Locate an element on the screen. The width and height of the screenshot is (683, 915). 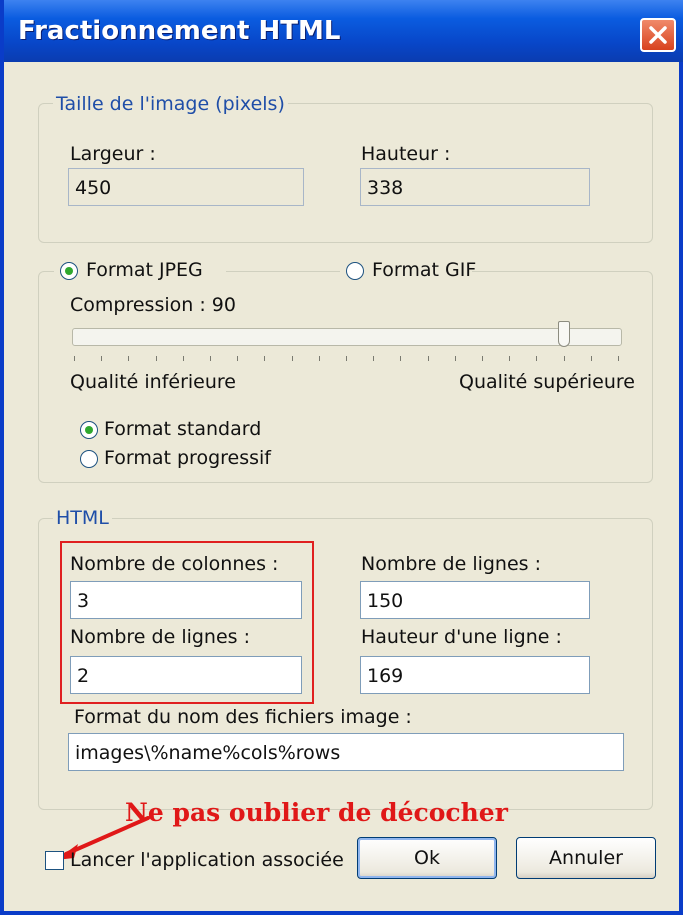
annotation-text: Ne pas oublier de décocher is located at coordinates (316, 812).